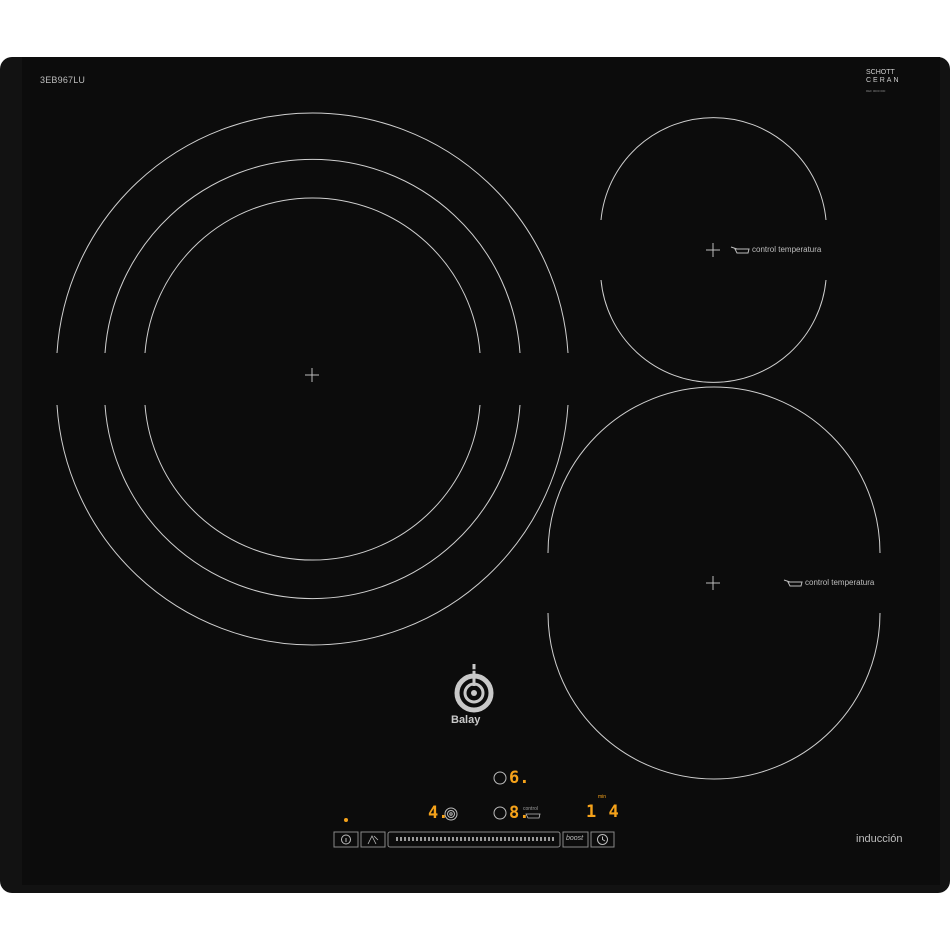 This screenshot has height=950, width=950. I want to click on clean-button, so click(373, 839).